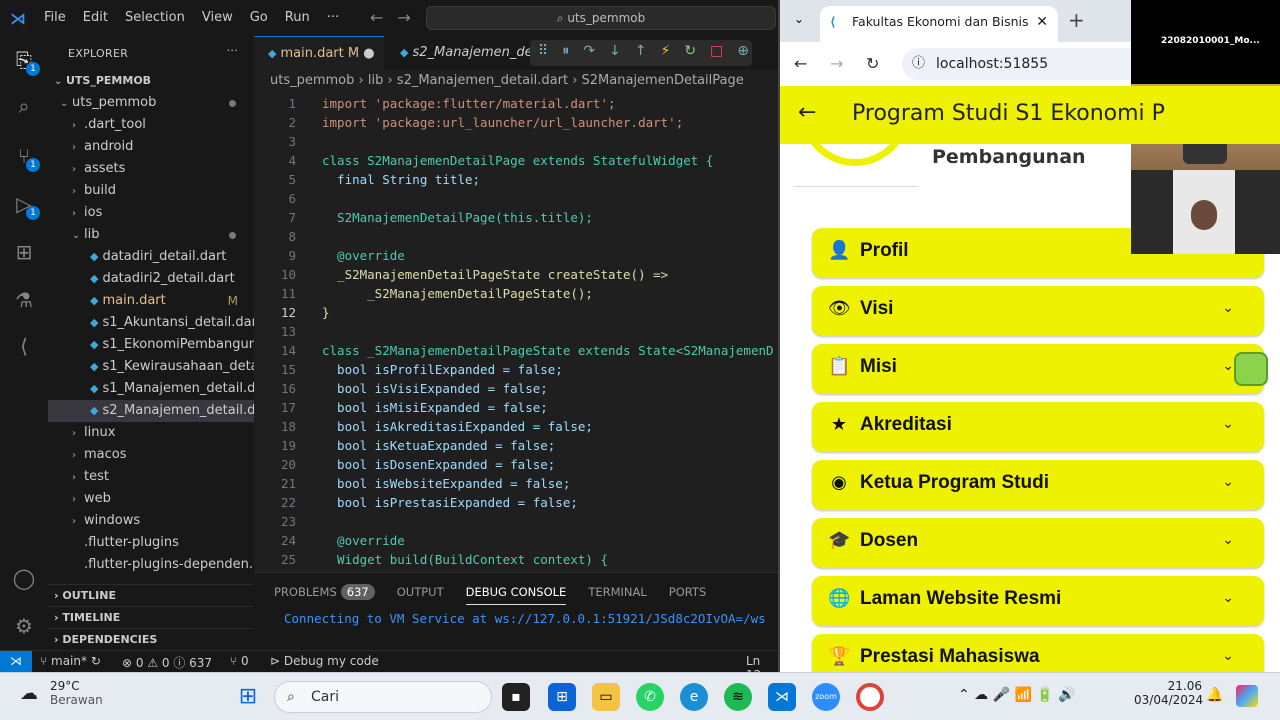 The height and width of the screenshot is (720, 1280). Describe the element at coordinates (939, 24) in the screenshot. I see `browser-tab: ⟨ Fakultas Ekonomi dan Bisnis ✕` at that location.